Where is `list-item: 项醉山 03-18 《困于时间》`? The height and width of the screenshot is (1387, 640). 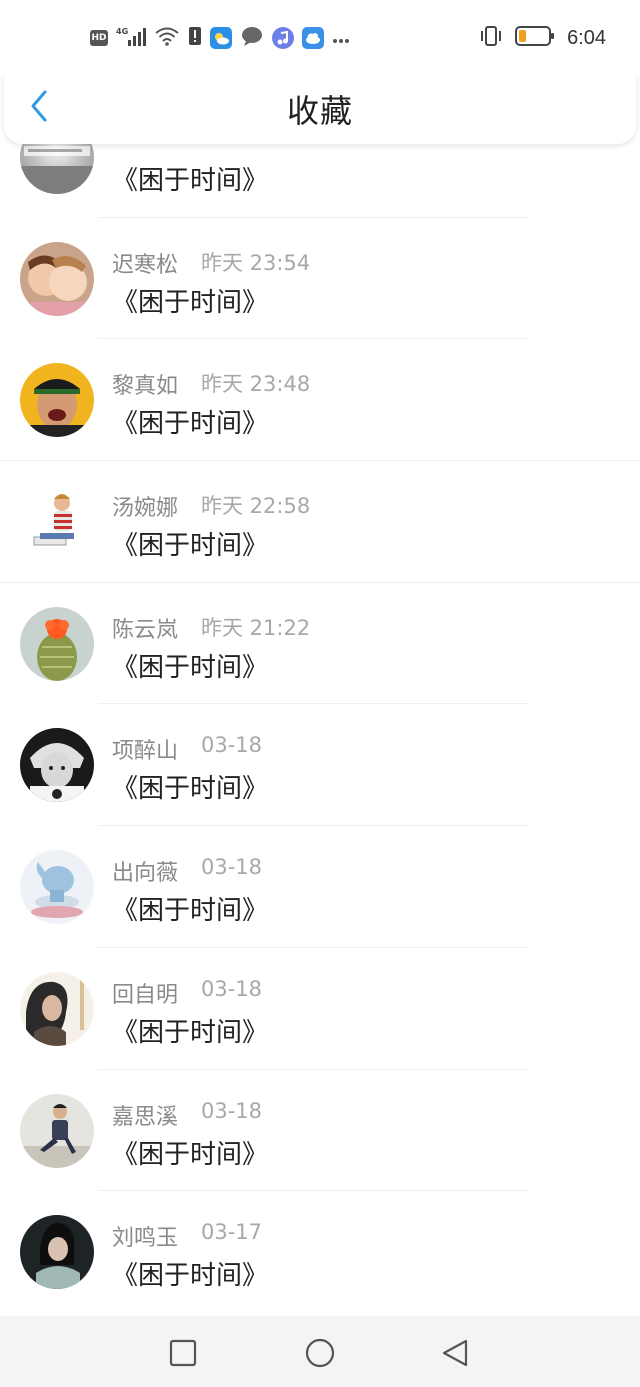 list-item: 项醉山 03-18 《困于时间》 is located at coordinates (320, 765).